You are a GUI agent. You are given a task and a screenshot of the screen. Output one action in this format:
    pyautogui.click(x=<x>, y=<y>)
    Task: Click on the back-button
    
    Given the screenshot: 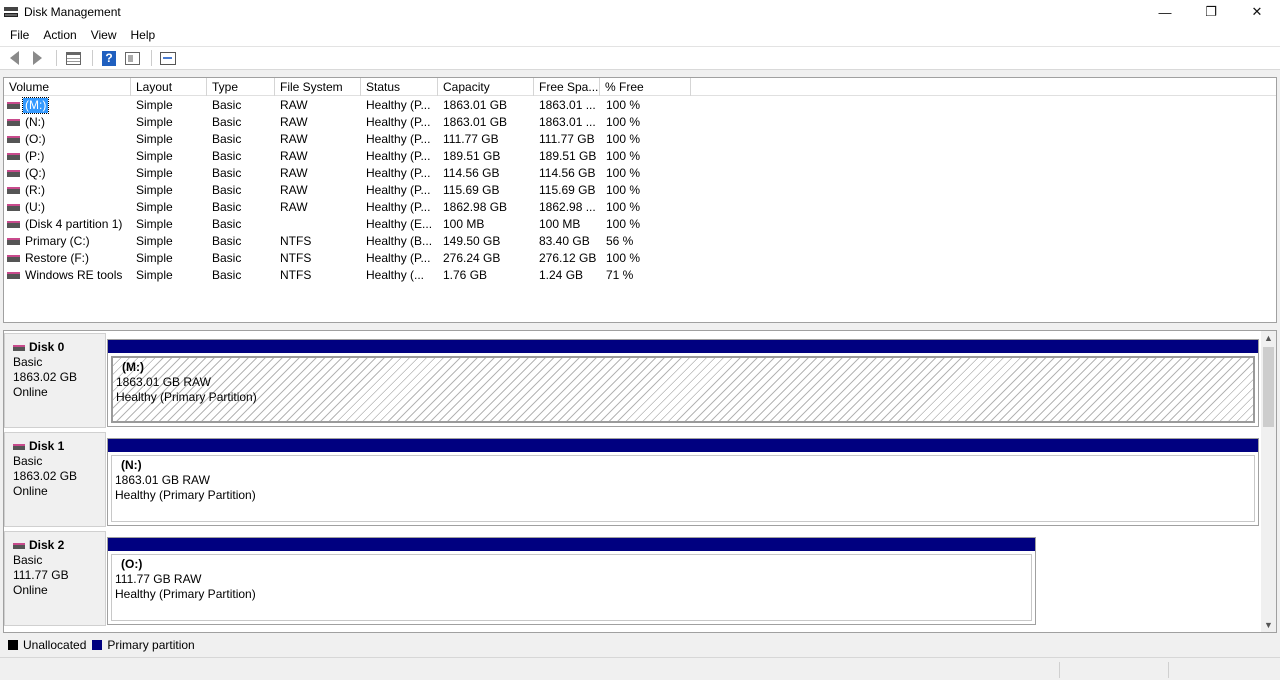 What is the action you would take?
    pyautogui.click(x=14, y=58)
    